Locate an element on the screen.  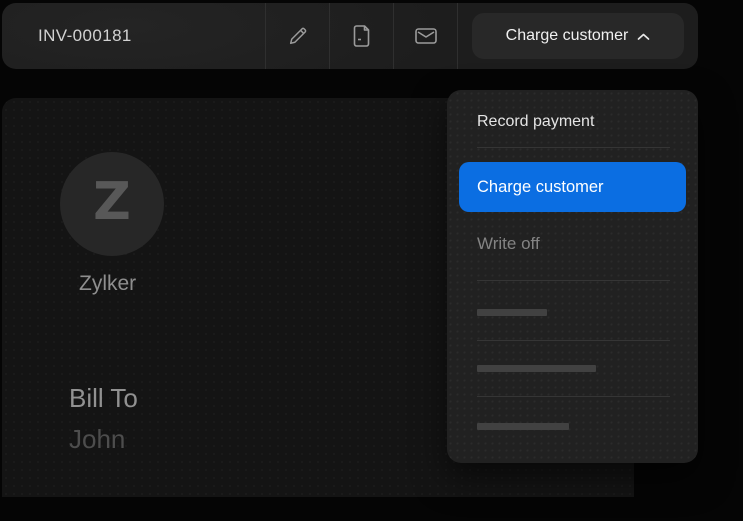
charge-button-label: Charge customer is located at coordinates (567, 35).